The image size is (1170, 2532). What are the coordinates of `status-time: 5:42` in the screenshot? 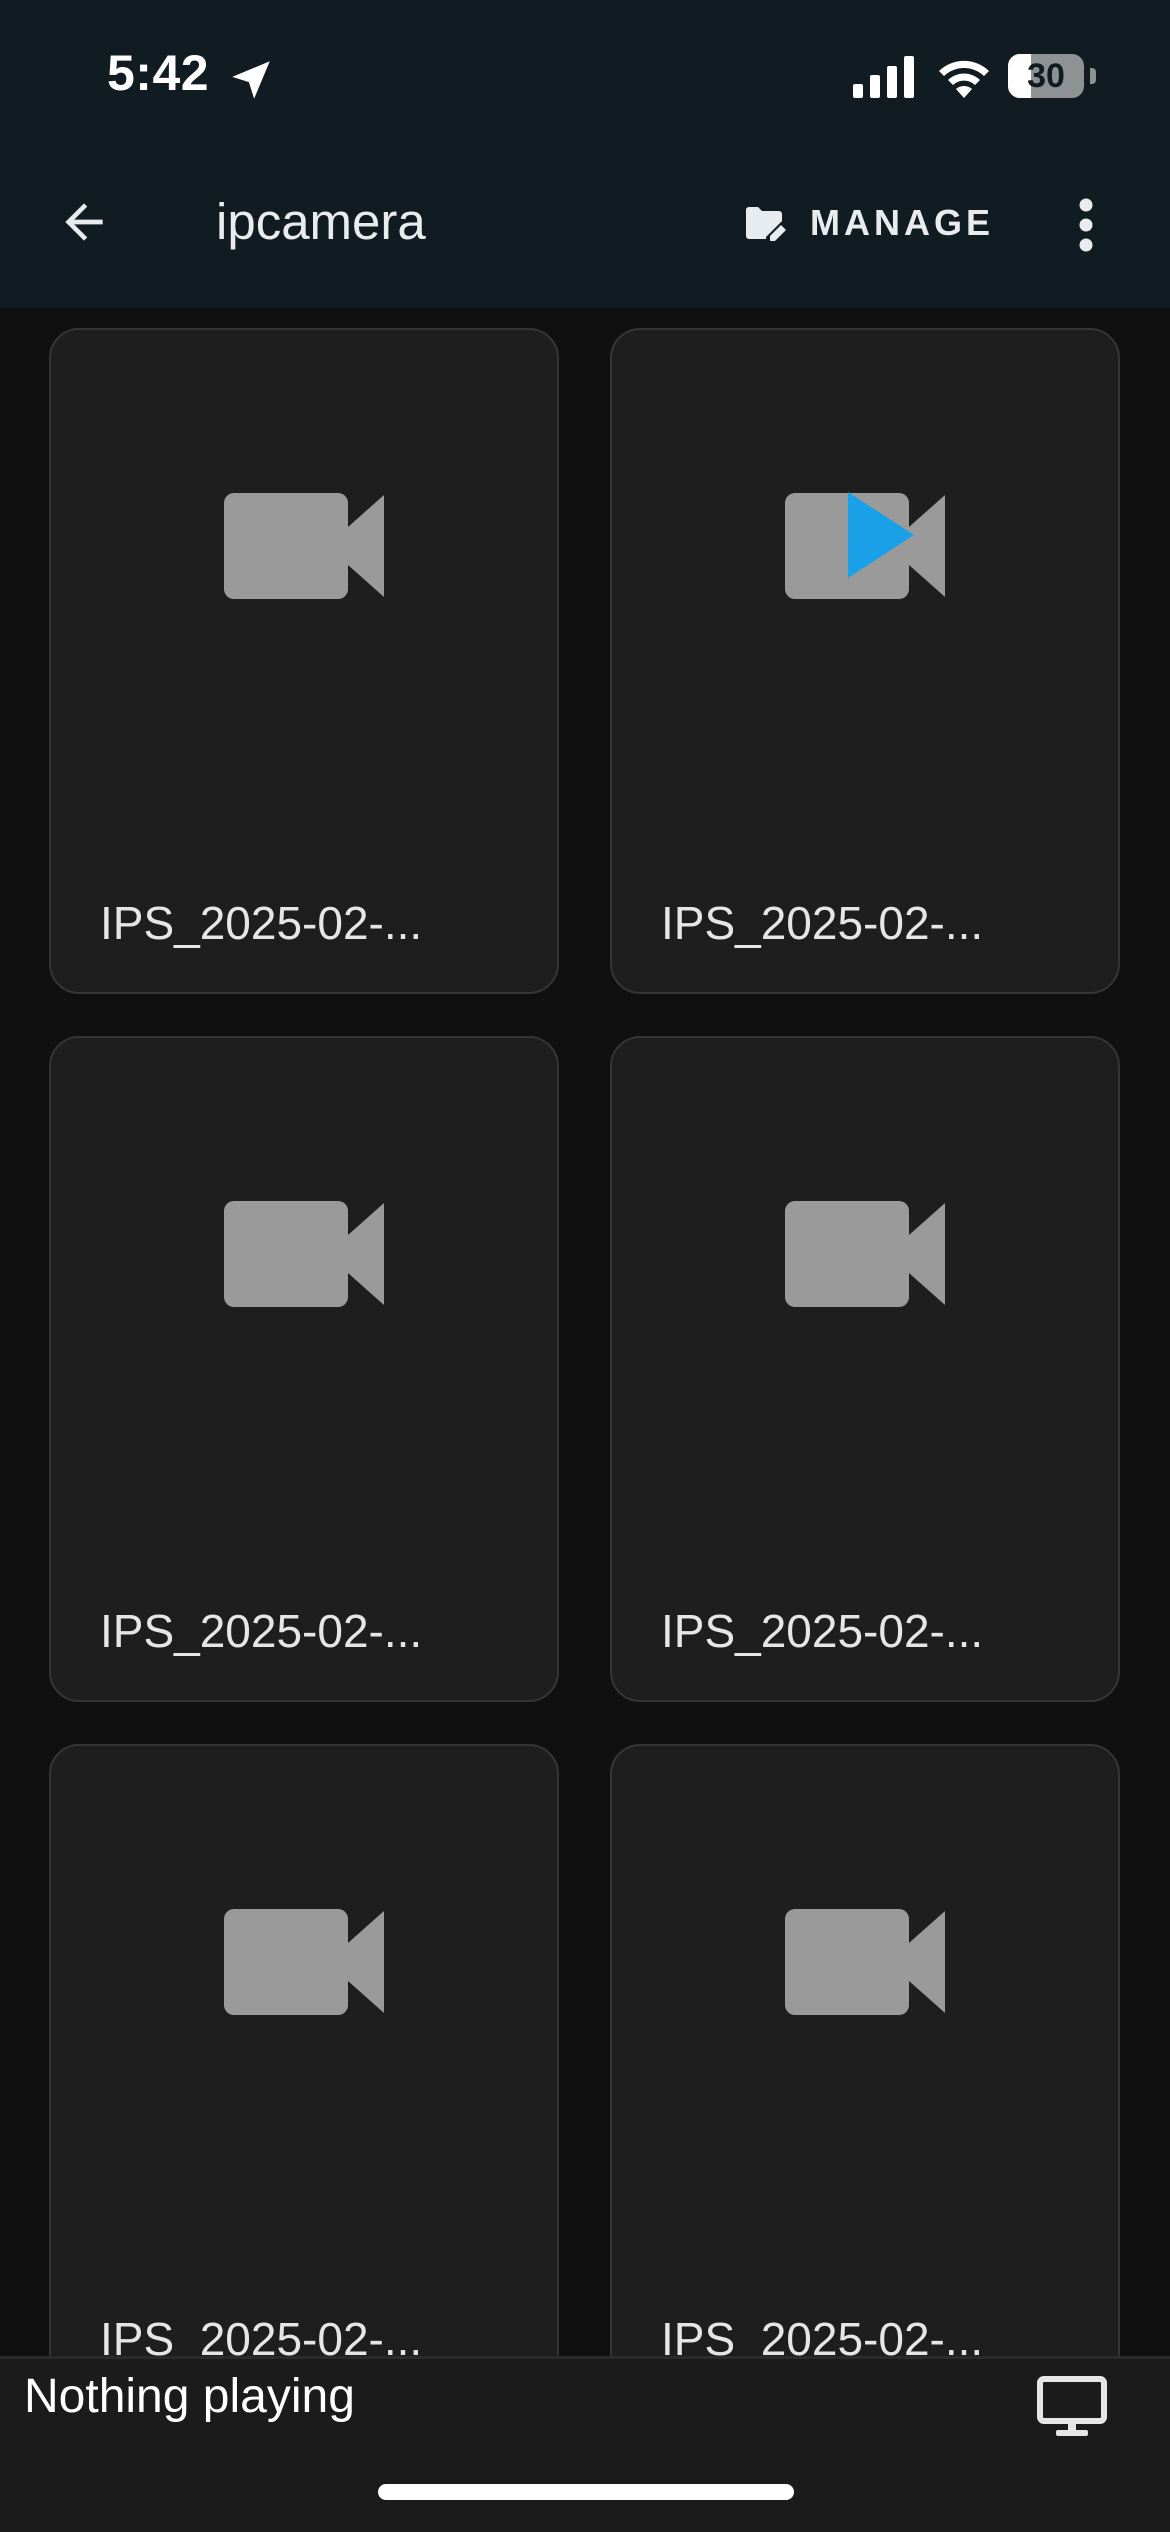 It's located at (158, 73).